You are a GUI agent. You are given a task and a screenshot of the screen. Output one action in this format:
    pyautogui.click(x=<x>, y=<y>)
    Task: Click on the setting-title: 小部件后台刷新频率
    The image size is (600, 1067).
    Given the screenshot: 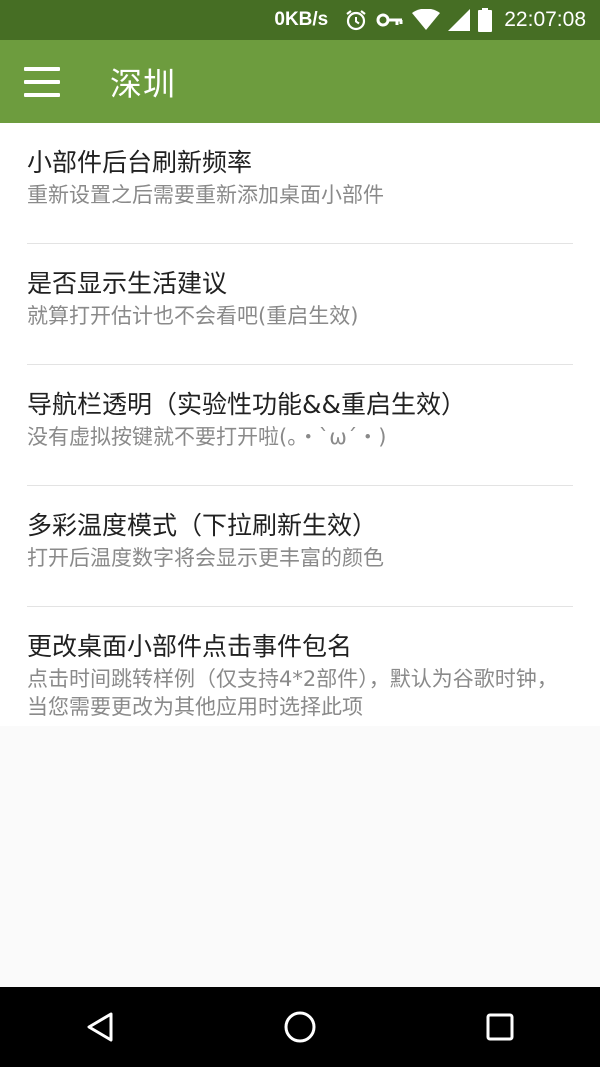 What is the action you would take?
    pyautogui.click(x=140, y=162)
    